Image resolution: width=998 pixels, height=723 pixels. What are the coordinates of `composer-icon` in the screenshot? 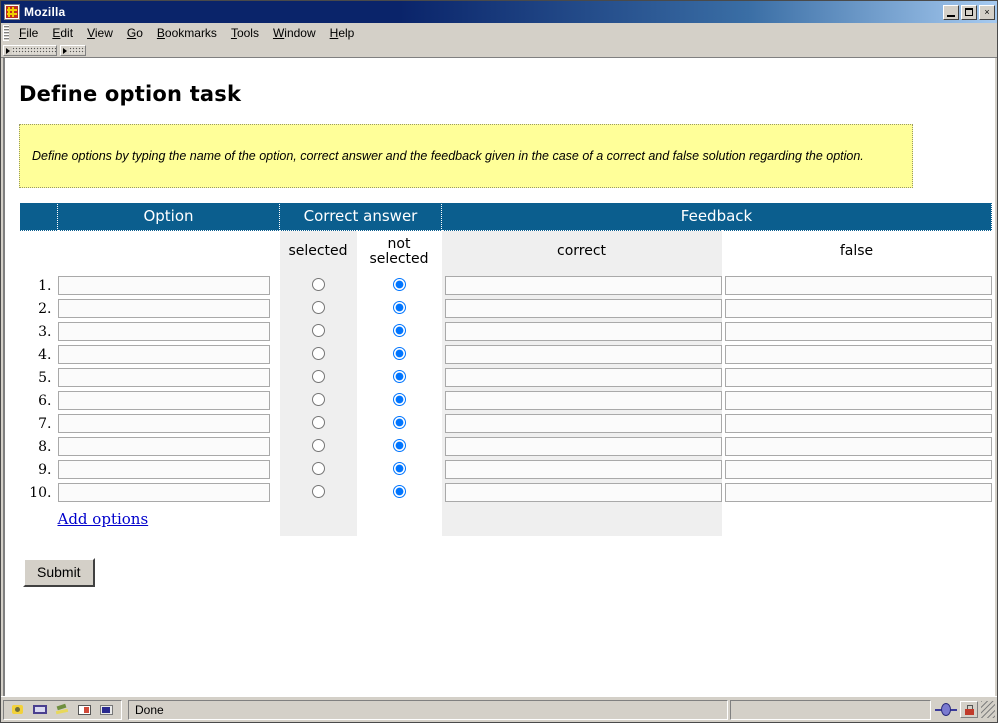 It's located at (40, 709).